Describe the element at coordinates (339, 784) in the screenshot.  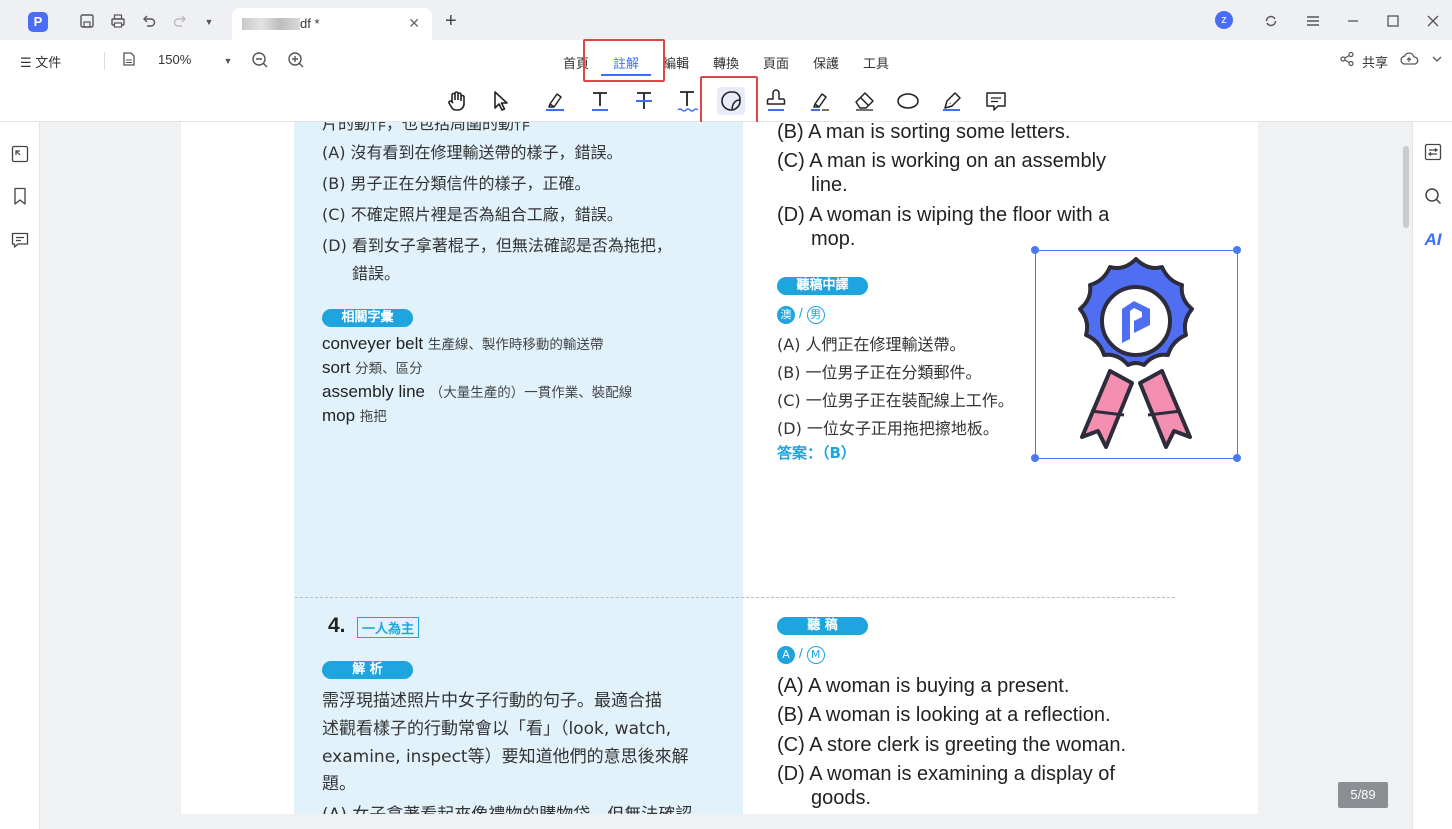
I see `text-line: 題。` at that location.